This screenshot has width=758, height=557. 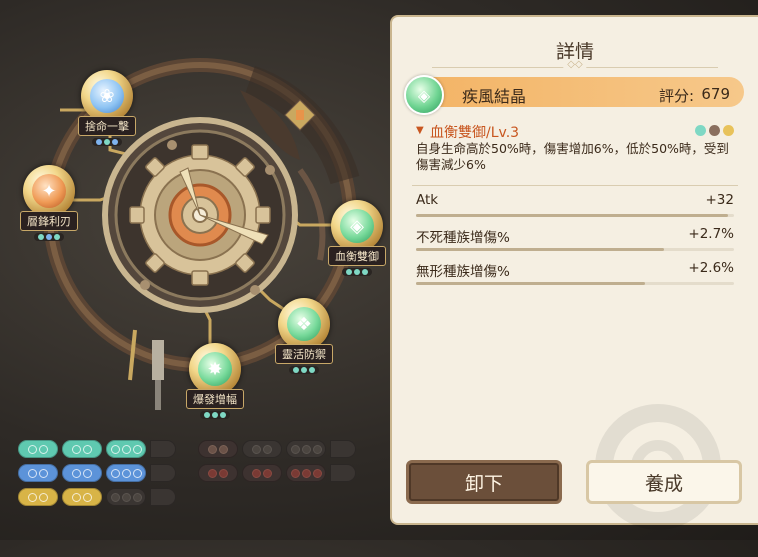 I want to click on node-label: 爆發增幅, so click(x=215, y=399).